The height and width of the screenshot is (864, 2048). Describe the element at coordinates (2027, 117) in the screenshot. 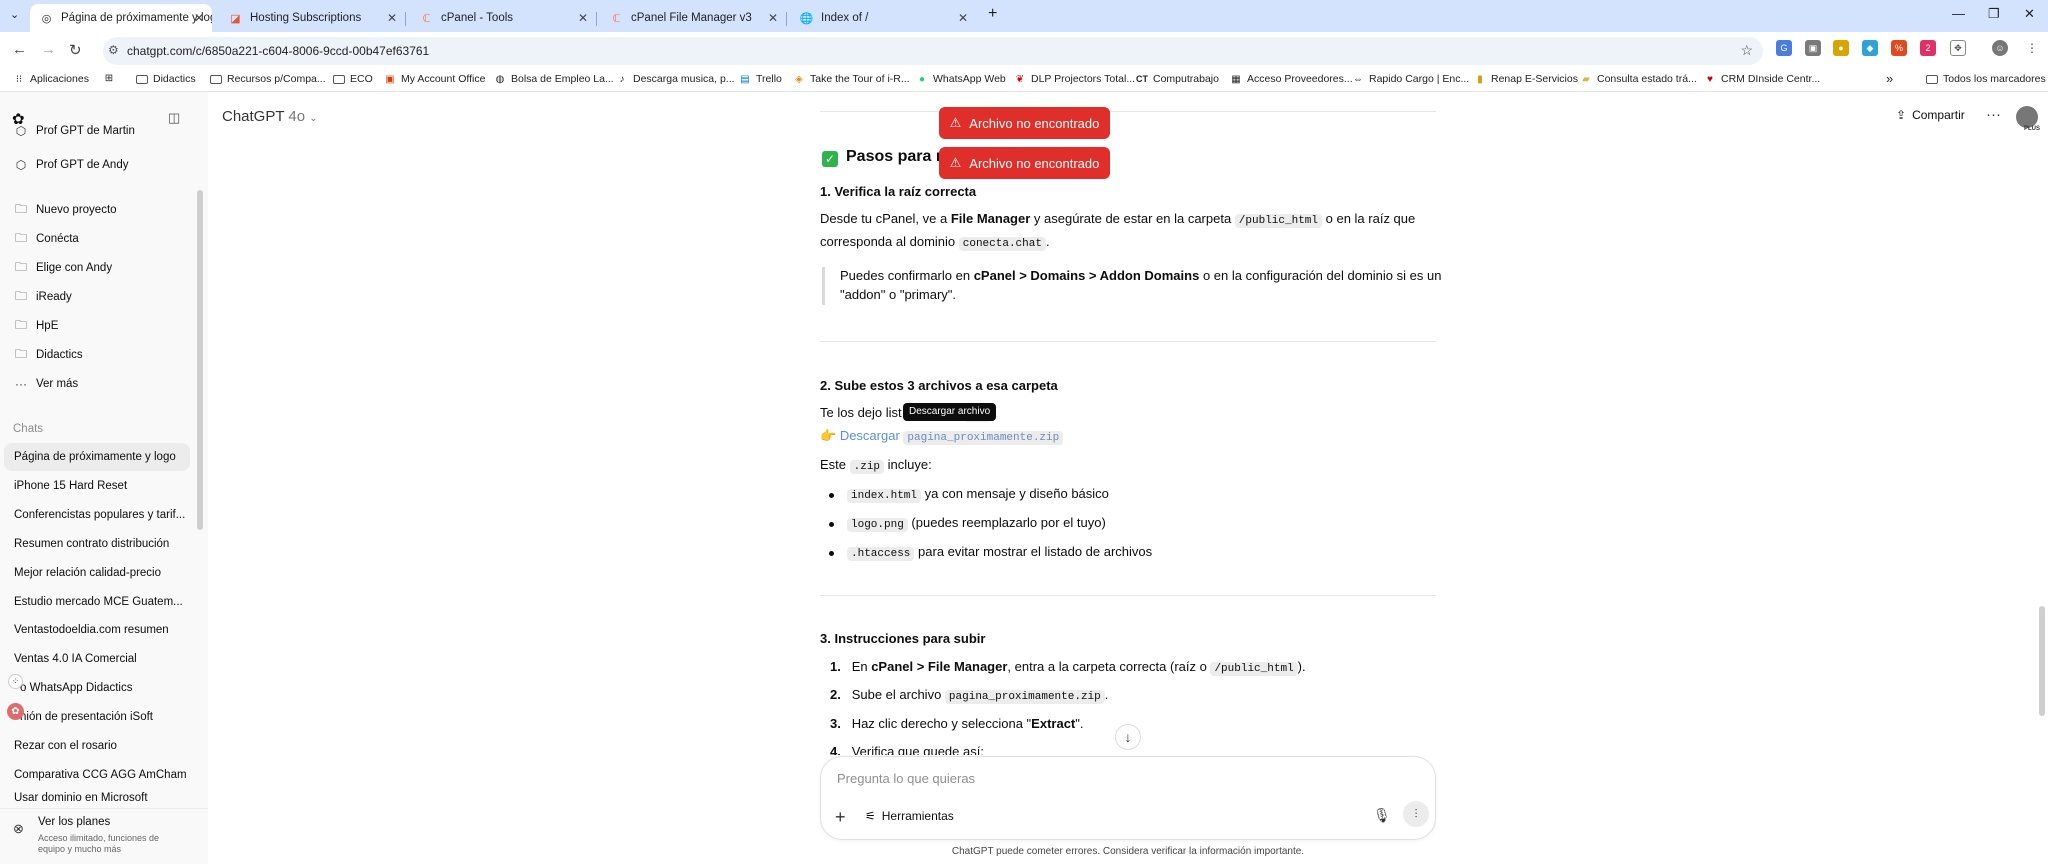

I see `avatar` at that location.